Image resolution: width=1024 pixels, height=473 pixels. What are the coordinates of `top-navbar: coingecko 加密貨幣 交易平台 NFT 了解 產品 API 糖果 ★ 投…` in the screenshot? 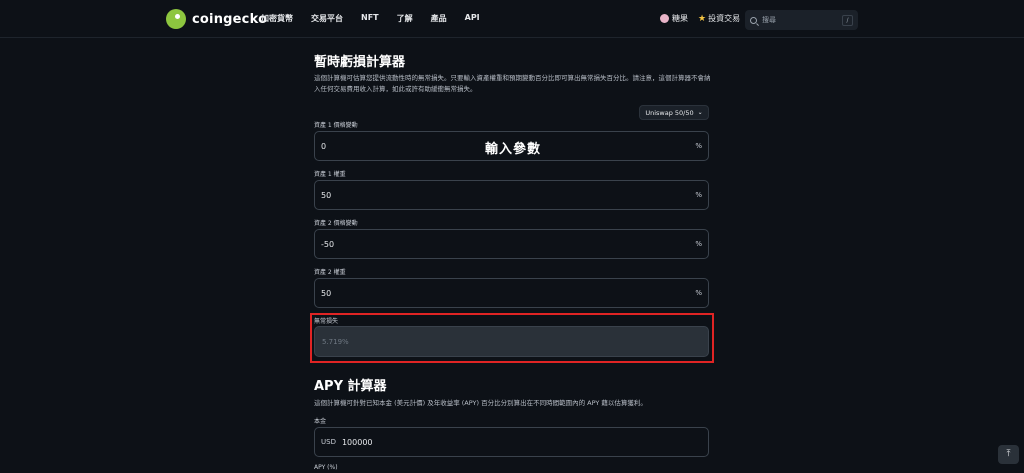 It's located at (512, 19).